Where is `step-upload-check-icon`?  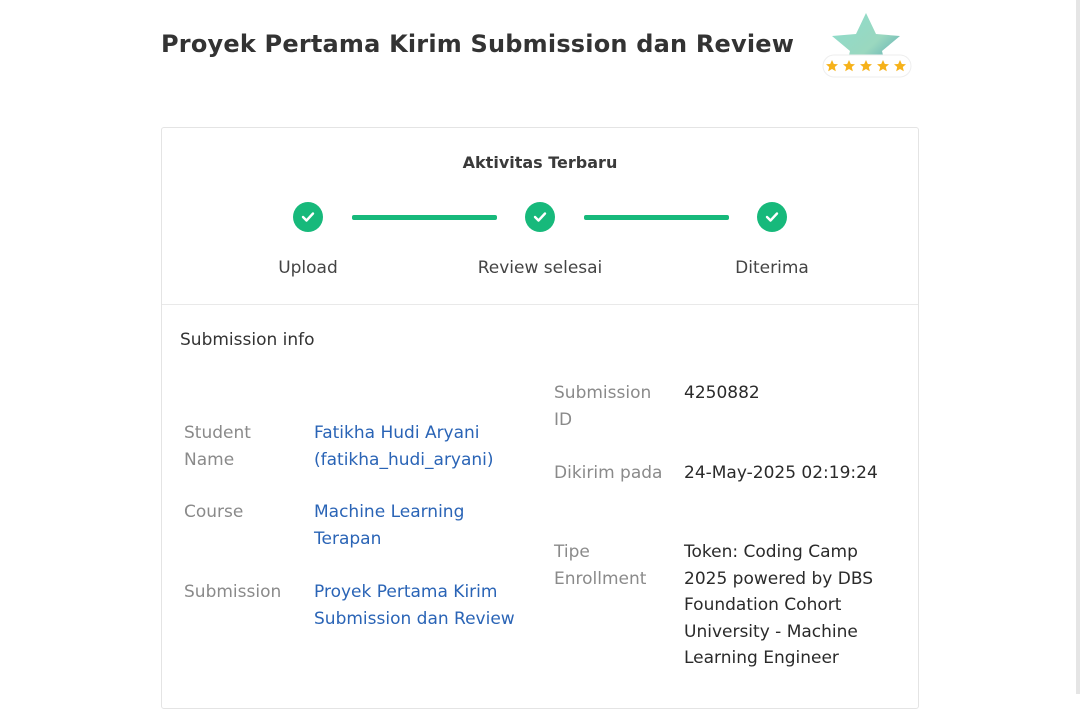 step-upload-check-icon is located at coordinates (308, 217).